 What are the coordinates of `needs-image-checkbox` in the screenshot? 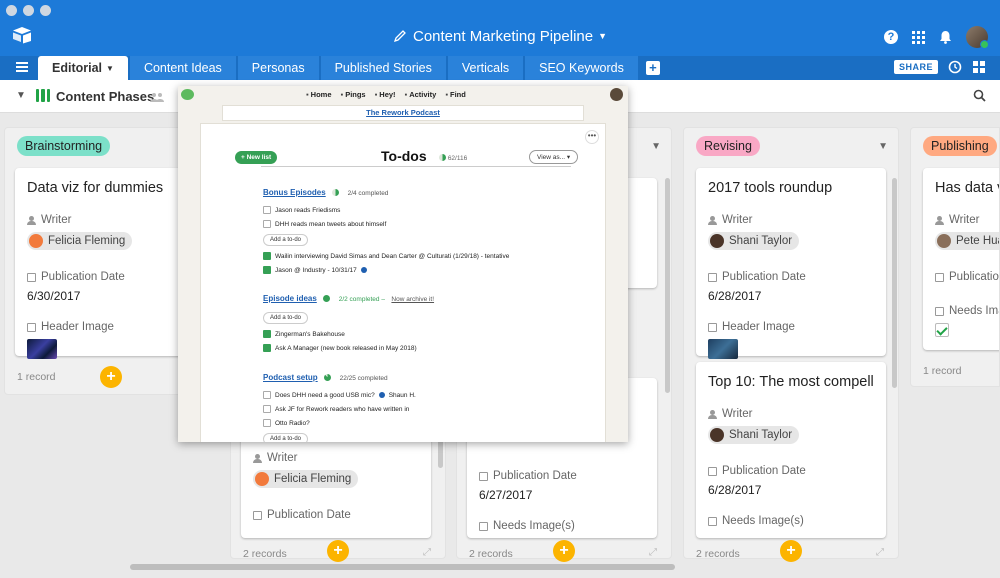 It's located at (942, 330).